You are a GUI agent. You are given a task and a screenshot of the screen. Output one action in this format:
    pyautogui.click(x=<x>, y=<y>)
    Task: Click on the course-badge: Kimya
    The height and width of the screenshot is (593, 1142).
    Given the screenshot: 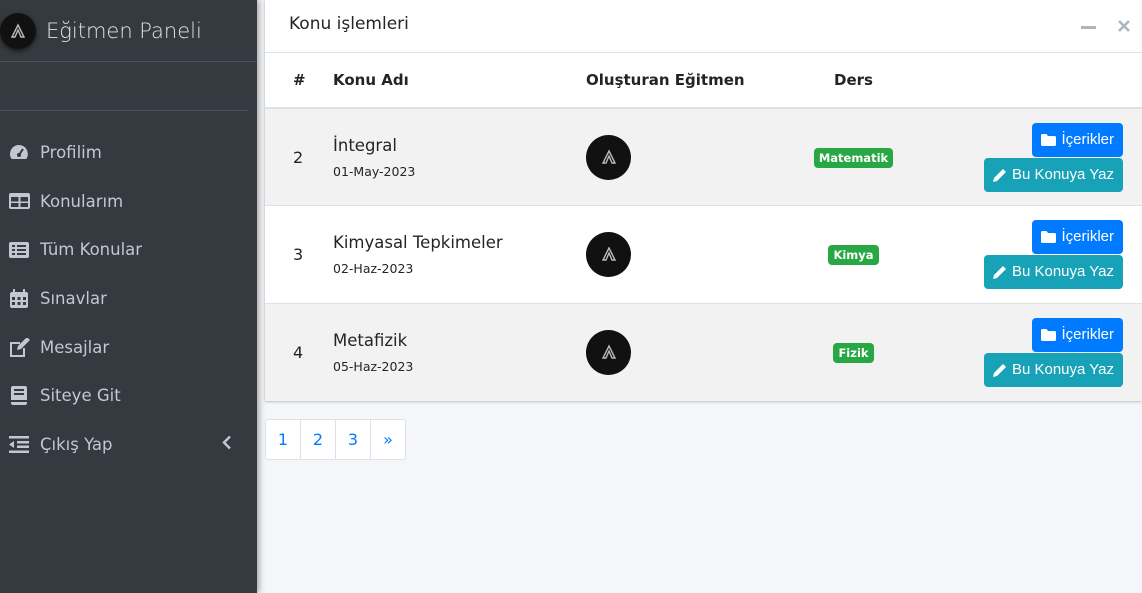 What is the action you would take?
    pyautogui.click(x=853, y=254)
    